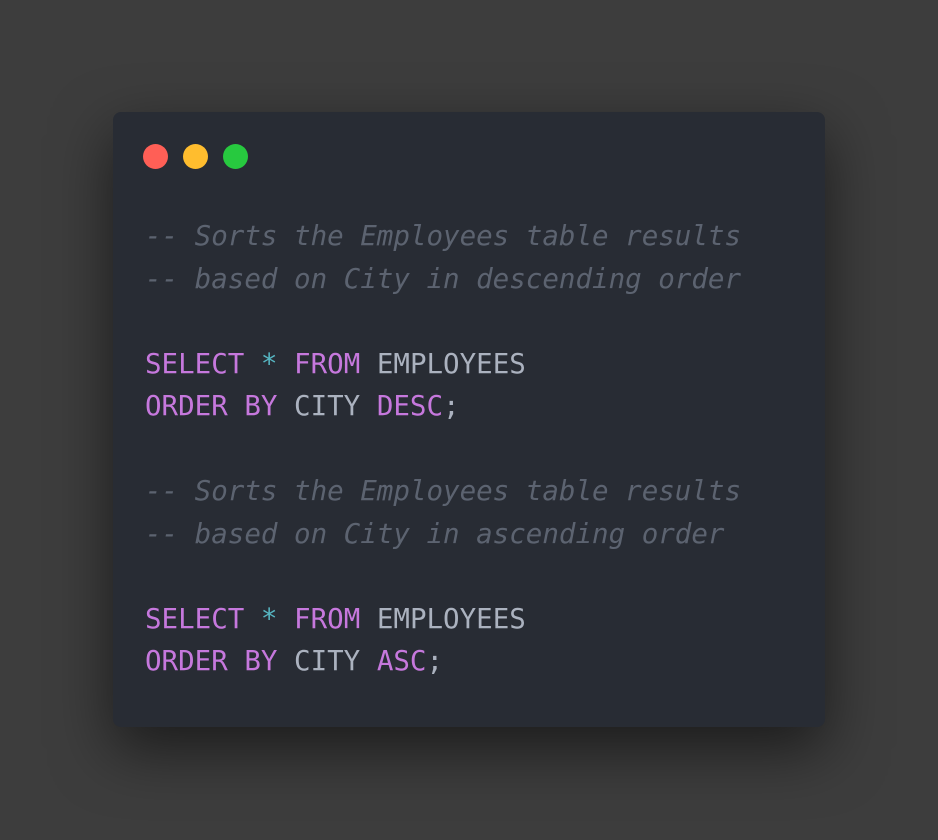 The width and height of the screenshot is (938, 840). Describe the element at coordinates (410, 406) in the screenshot. I see `sql-keyword: DESC` at that location.